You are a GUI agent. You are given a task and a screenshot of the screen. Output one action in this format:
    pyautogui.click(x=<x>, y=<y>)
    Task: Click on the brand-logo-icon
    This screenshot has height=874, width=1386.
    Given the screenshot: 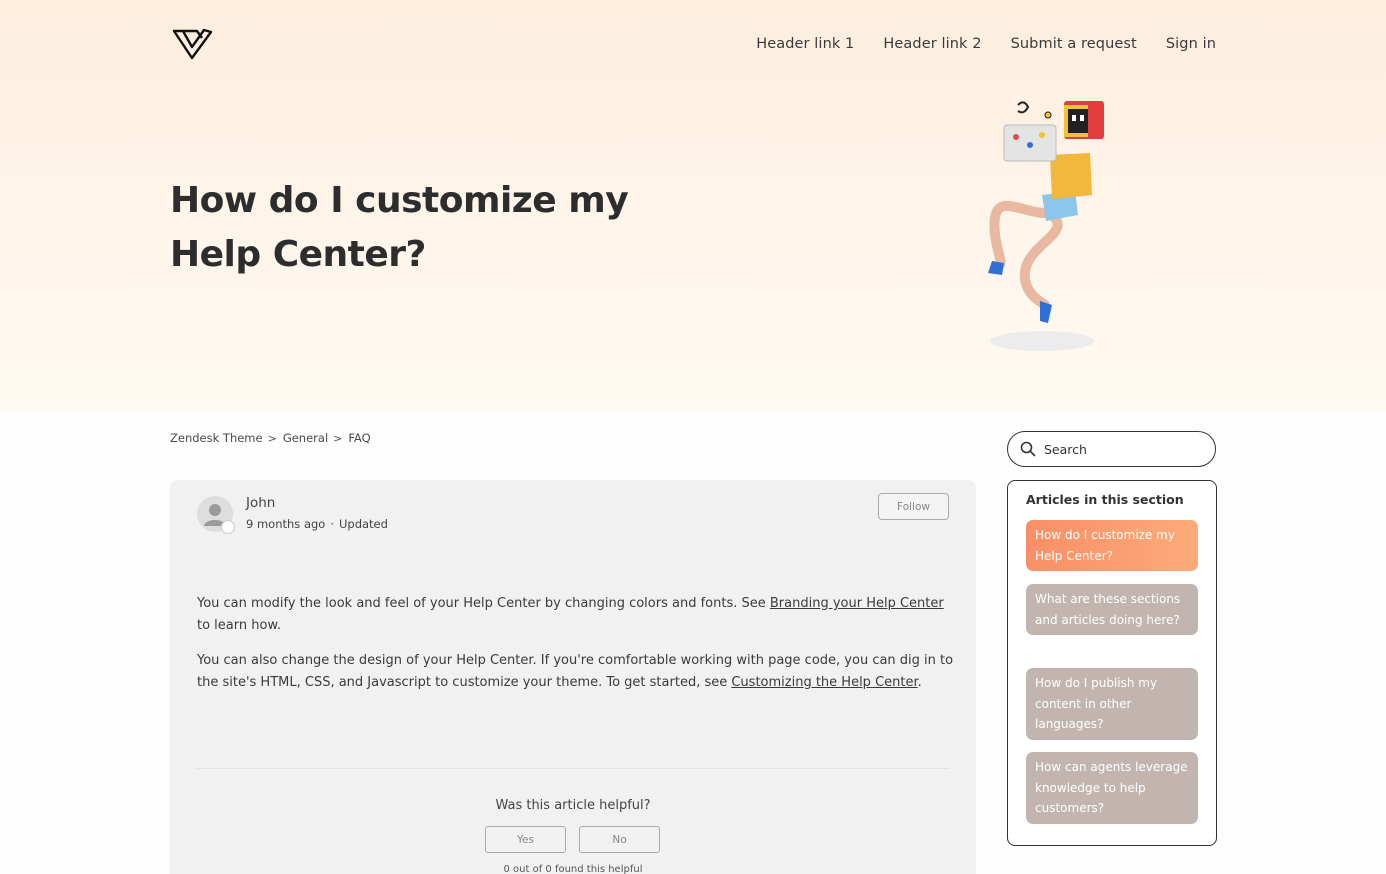 What is the action you would take?
    pyautogui.click(x=193, y=44)
    